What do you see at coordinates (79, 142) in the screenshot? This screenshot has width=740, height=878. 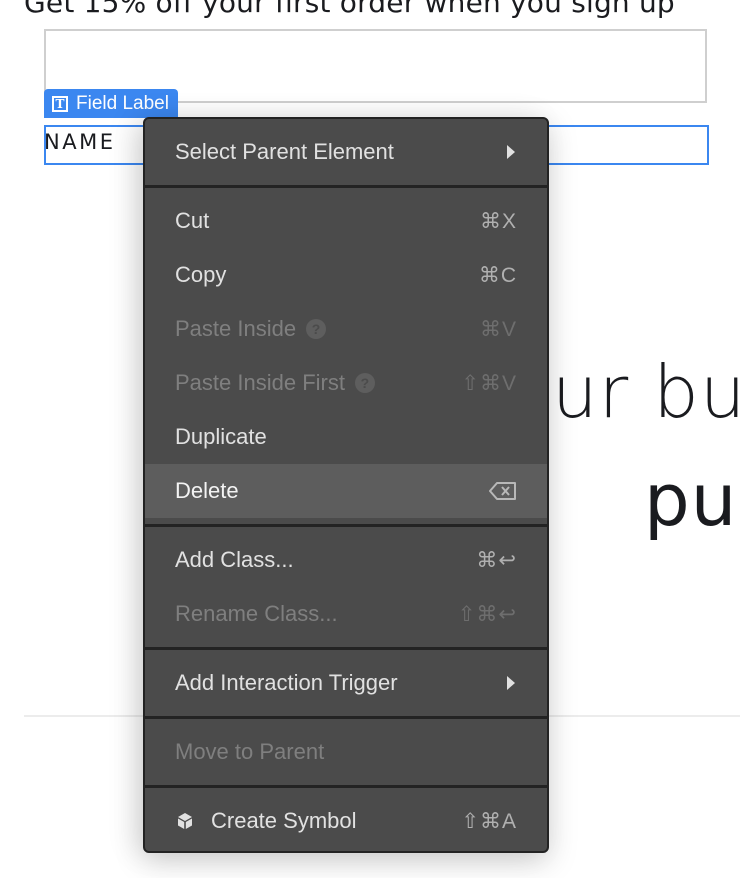 I see `name-field-label: NAME` at bounding box center [79, 142].